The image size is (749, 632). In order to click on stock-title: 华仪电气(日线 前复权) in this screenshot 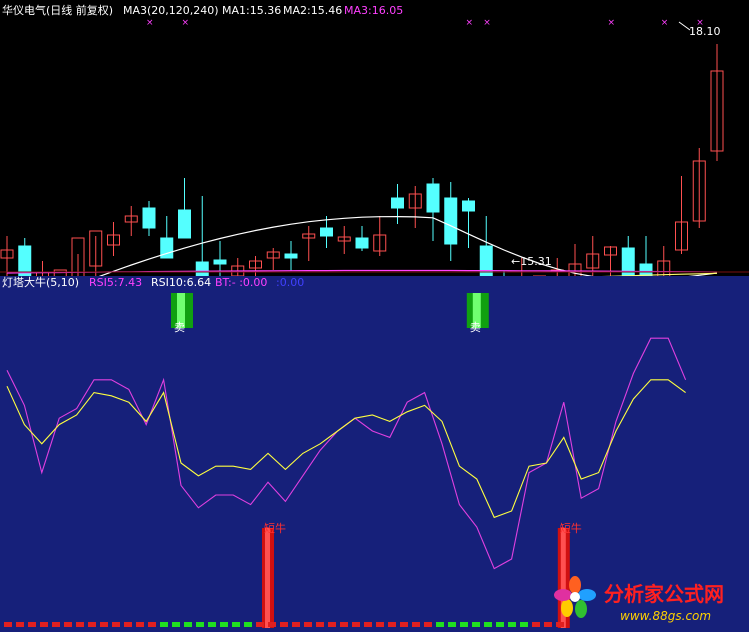, I will do `click(58, 10)`.